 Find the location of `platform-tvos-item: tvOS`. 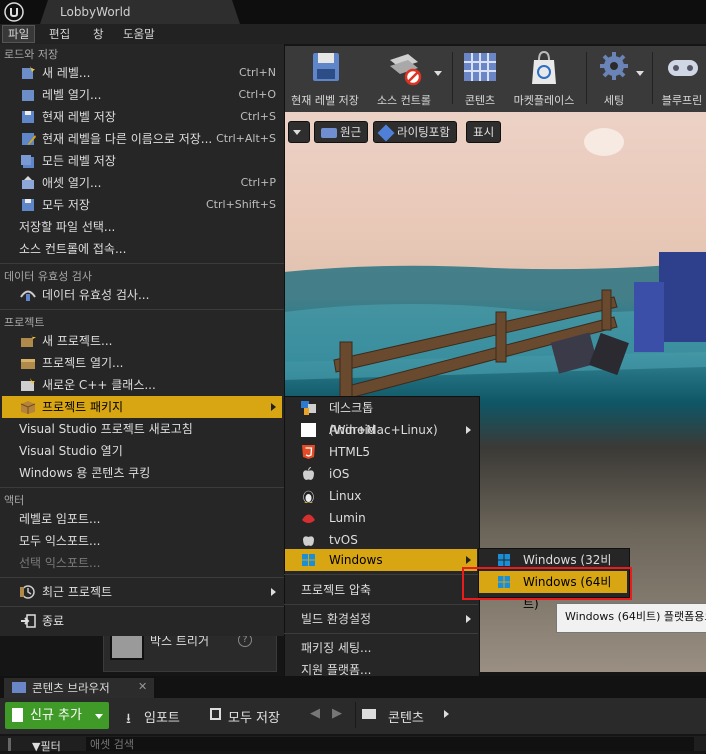

platform-tvos-item: tvOS is located at coordinates (381, 540).